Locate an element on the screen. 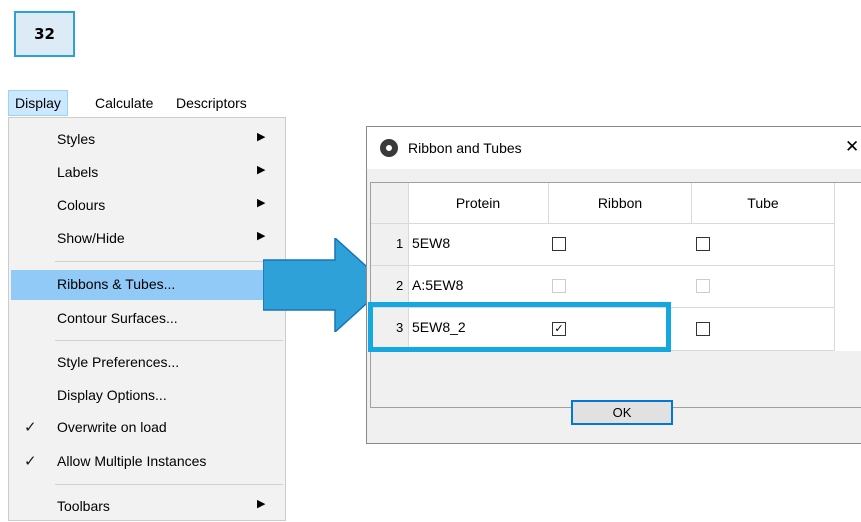 The width and height of the screenshot is (861, 522). dialog-titlebar: Ribbon and Tubes ✕ is located at coordinates (614, 148).